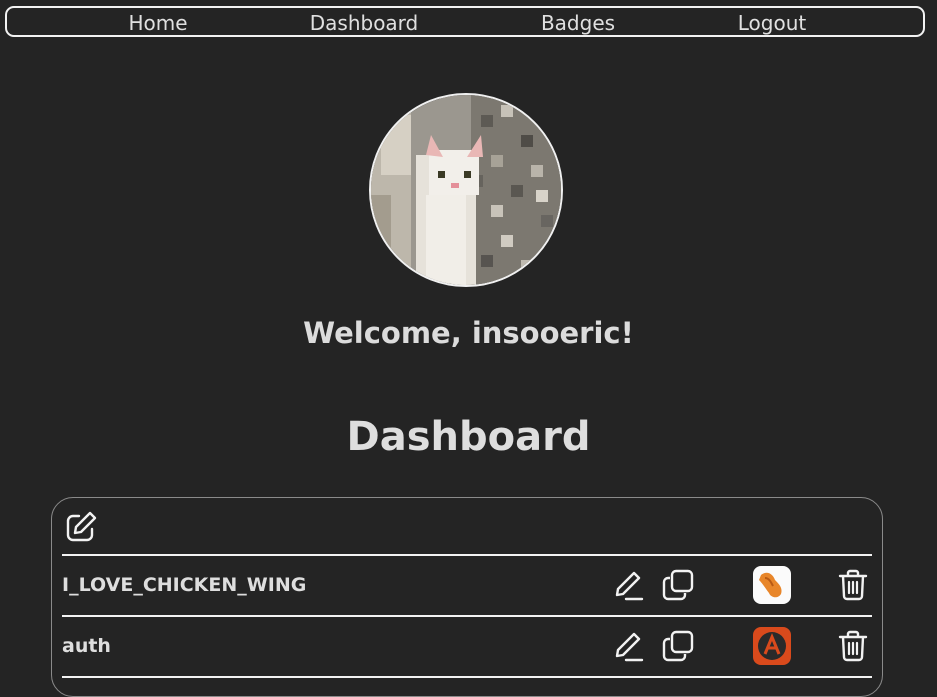  I want to click on page-title: Dashboard, so click(468, 437).